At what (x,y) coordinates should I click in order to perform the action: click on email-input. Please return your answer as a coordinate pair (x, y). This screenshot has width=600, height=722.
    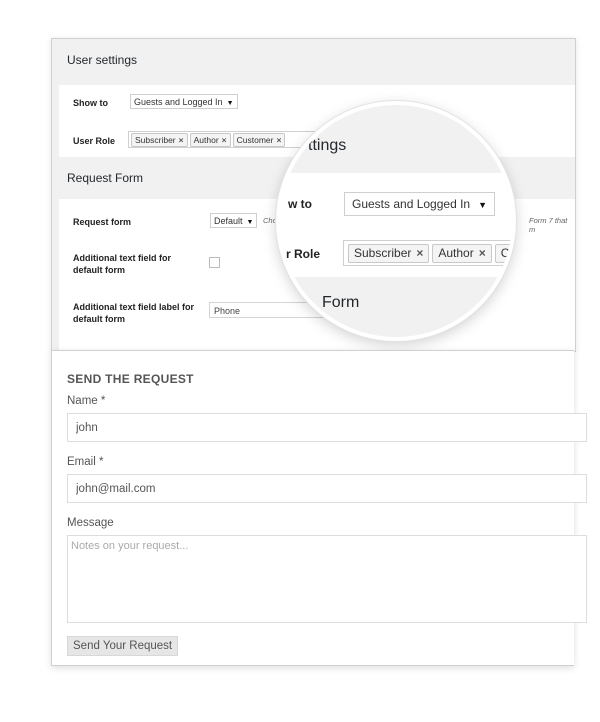
    Looking at the image, I should click on (327, 488).